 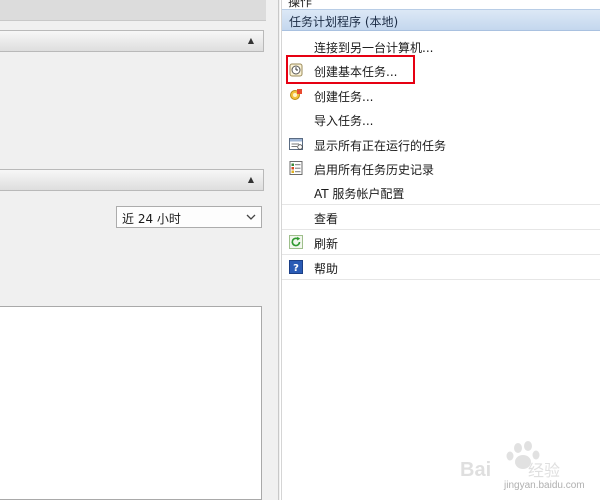 What do you see at coordinates (132, 41) in the screenshot?
I see `section-header-summary: ▲` at bounding box center [132, 41].